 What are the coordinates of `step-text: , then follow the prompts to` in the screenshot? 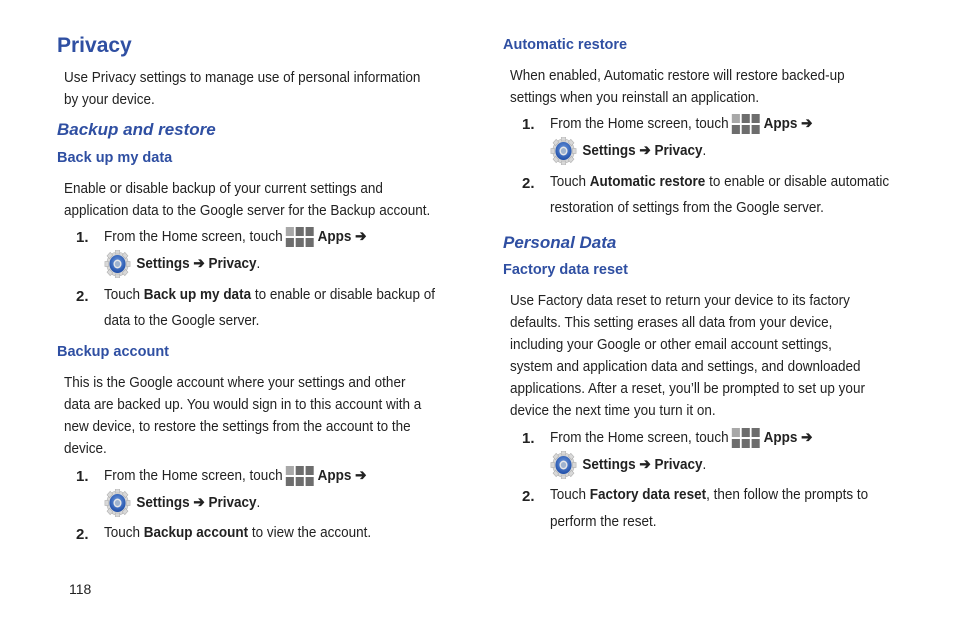 It's located at (787, 494).